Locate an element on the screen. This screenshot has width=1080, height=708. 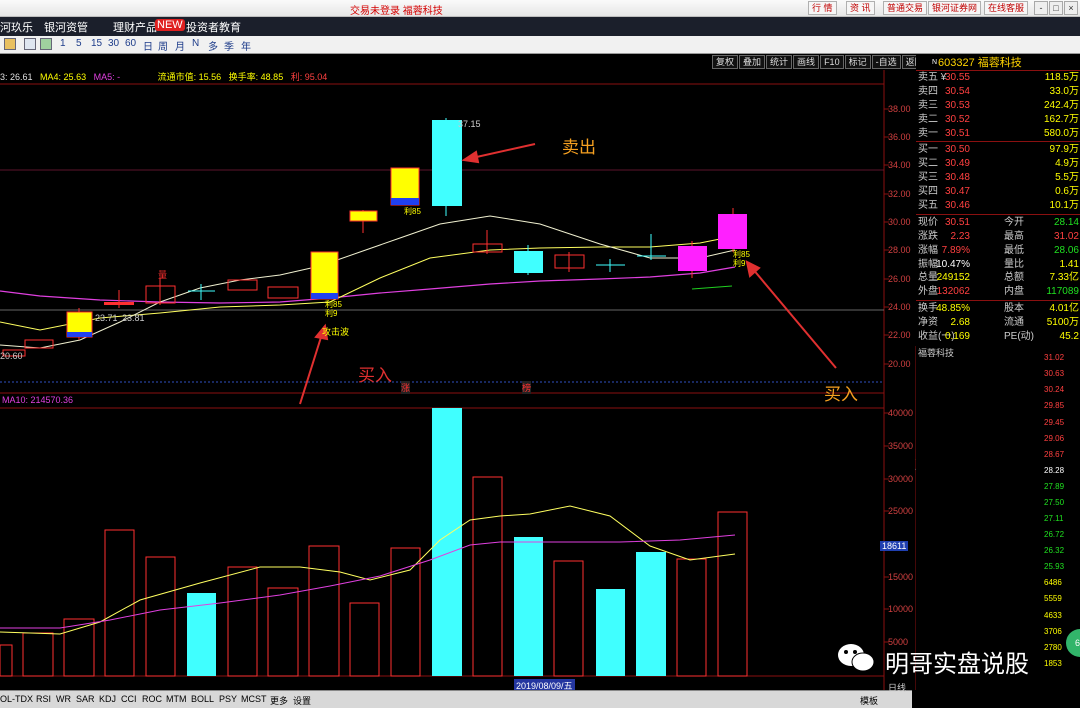
mini-price-tick: 27.11 is located at coordinates (1054, 518).